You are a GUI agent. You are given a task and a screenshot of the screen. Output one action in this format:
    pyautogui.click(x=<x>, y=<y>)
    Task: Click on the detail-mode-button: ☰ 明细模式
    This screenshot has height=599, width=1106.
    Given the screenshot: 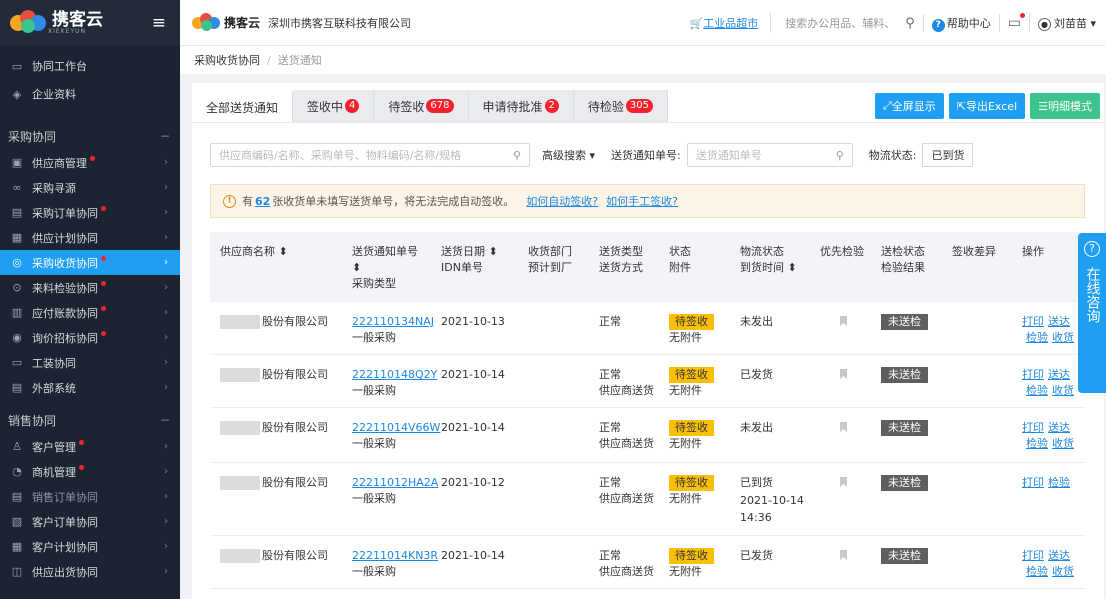 What is the action you would take?
    pyautogui.click(x=1065, y=106)
    